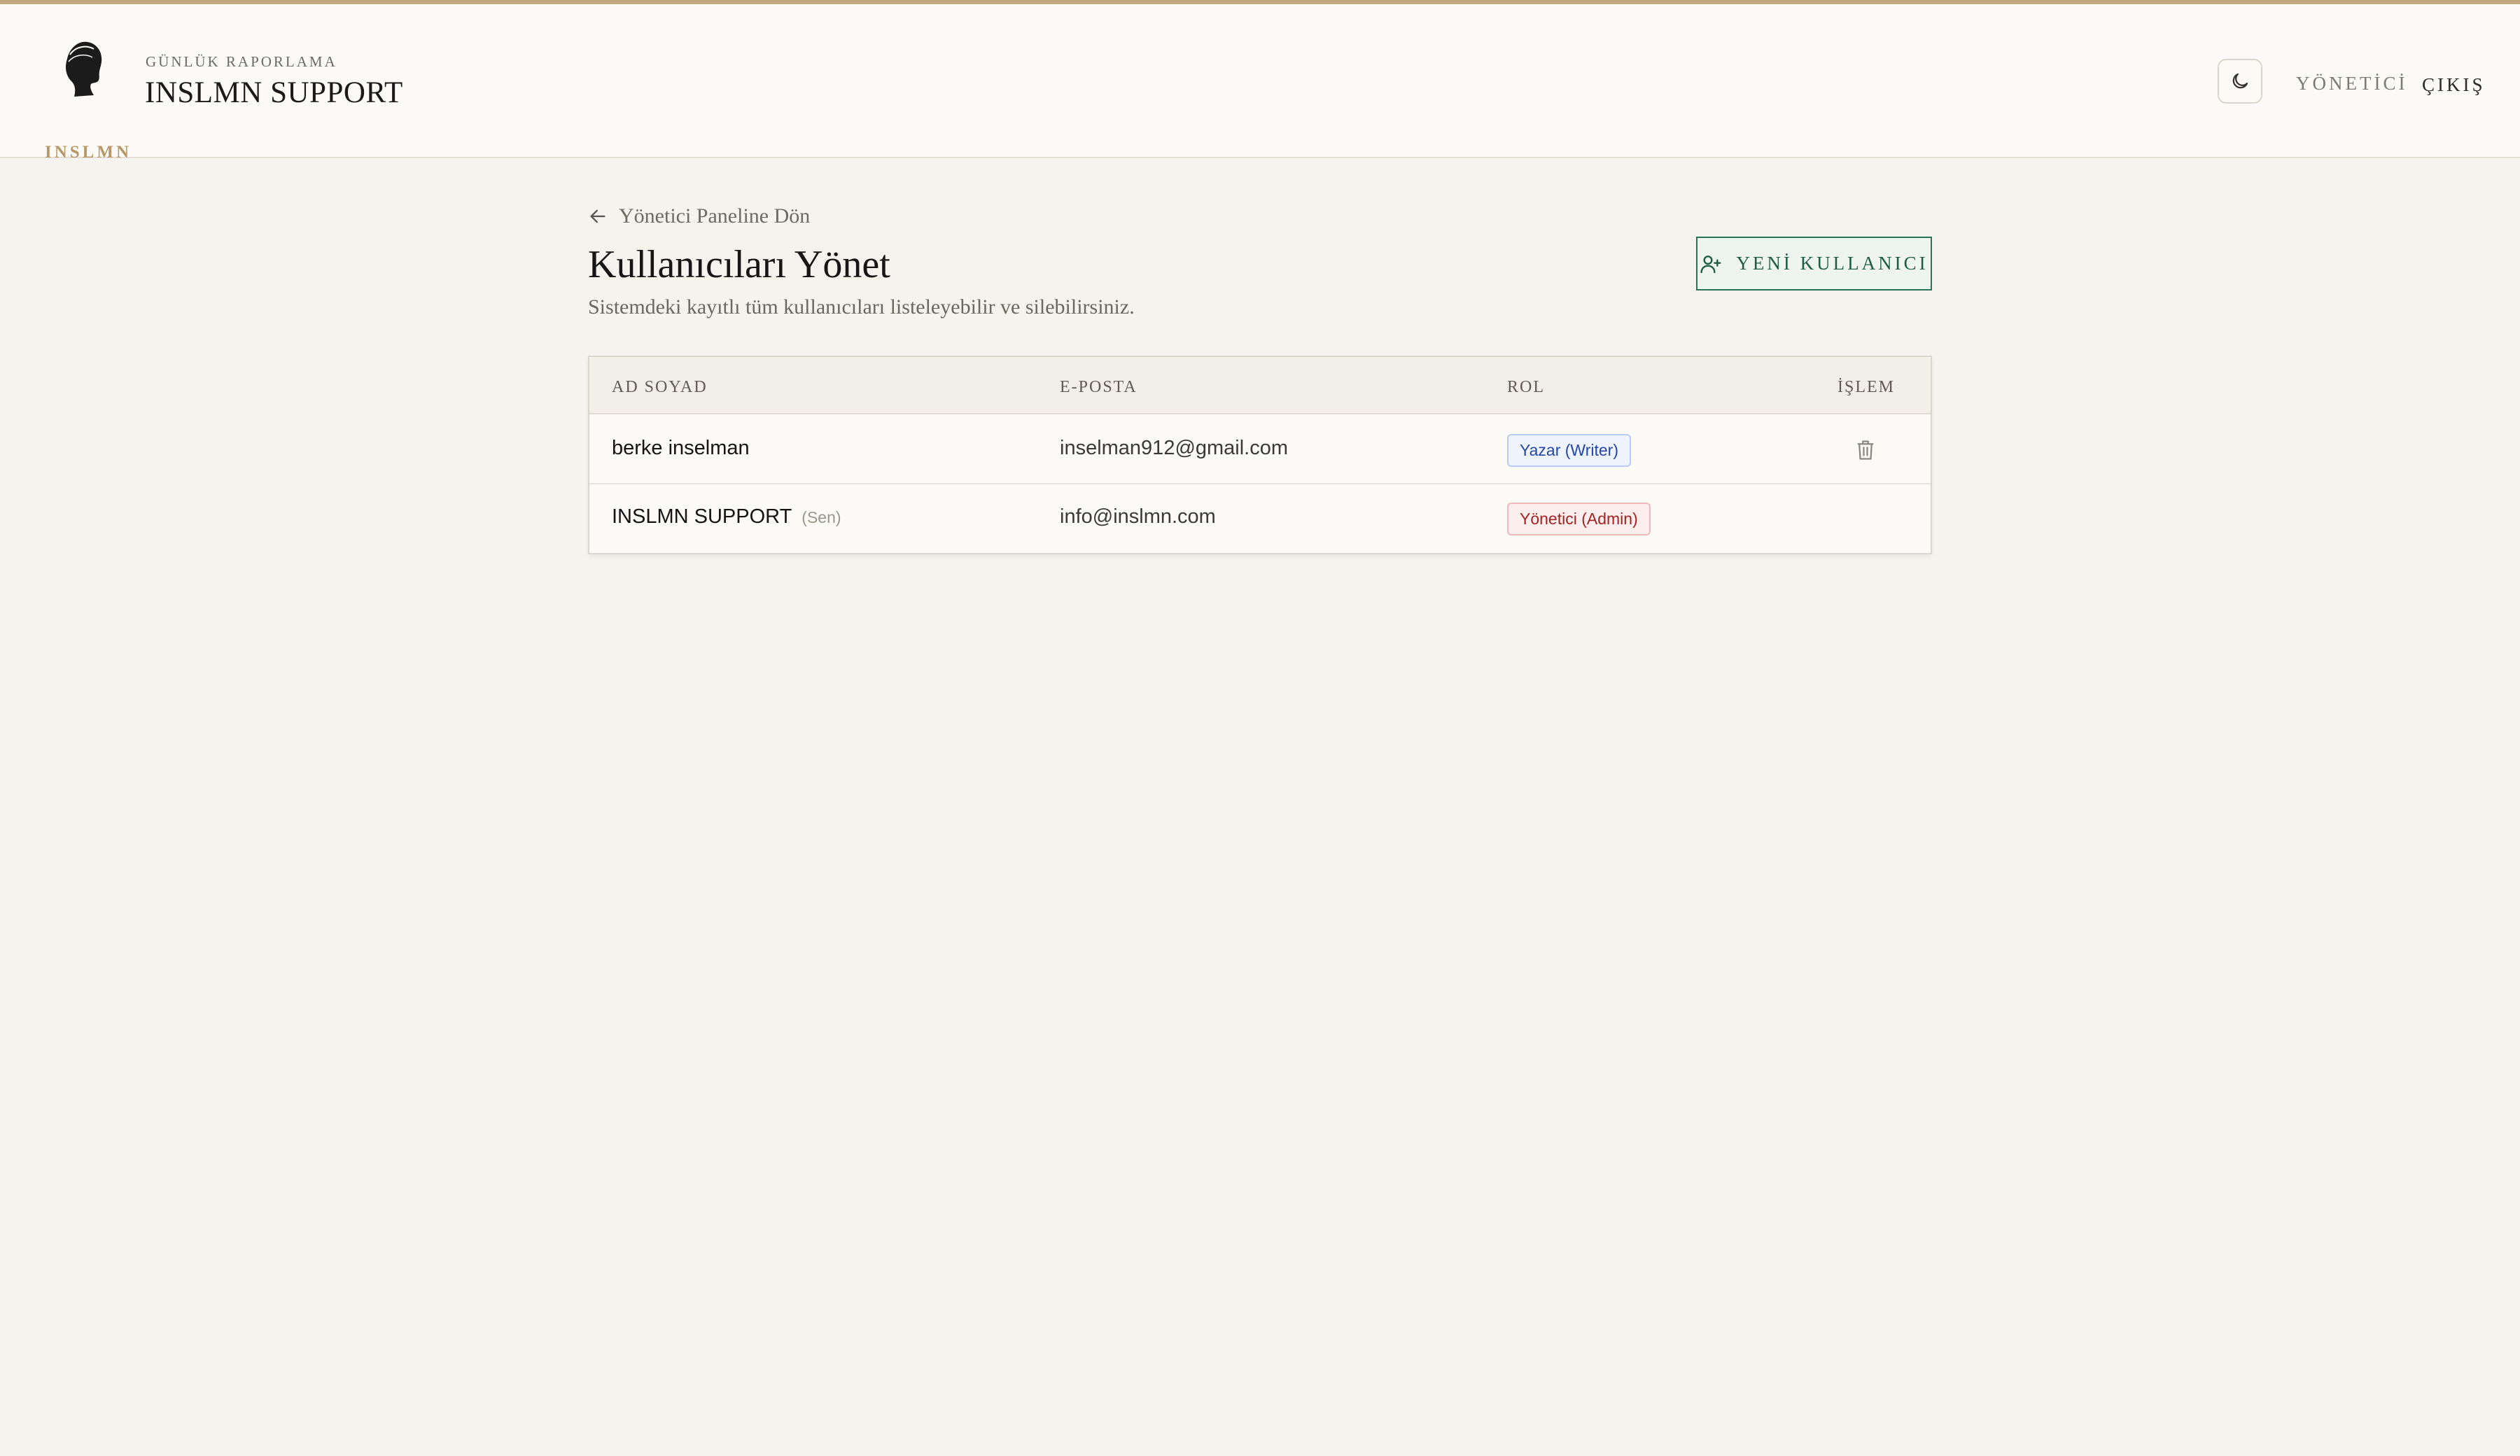 The image size is (2520, 1456). What do you see at coordinates (660, 387) in the screenshot?
I see `column-header-name: AD SOYAD` at bounding box center [660, 387].